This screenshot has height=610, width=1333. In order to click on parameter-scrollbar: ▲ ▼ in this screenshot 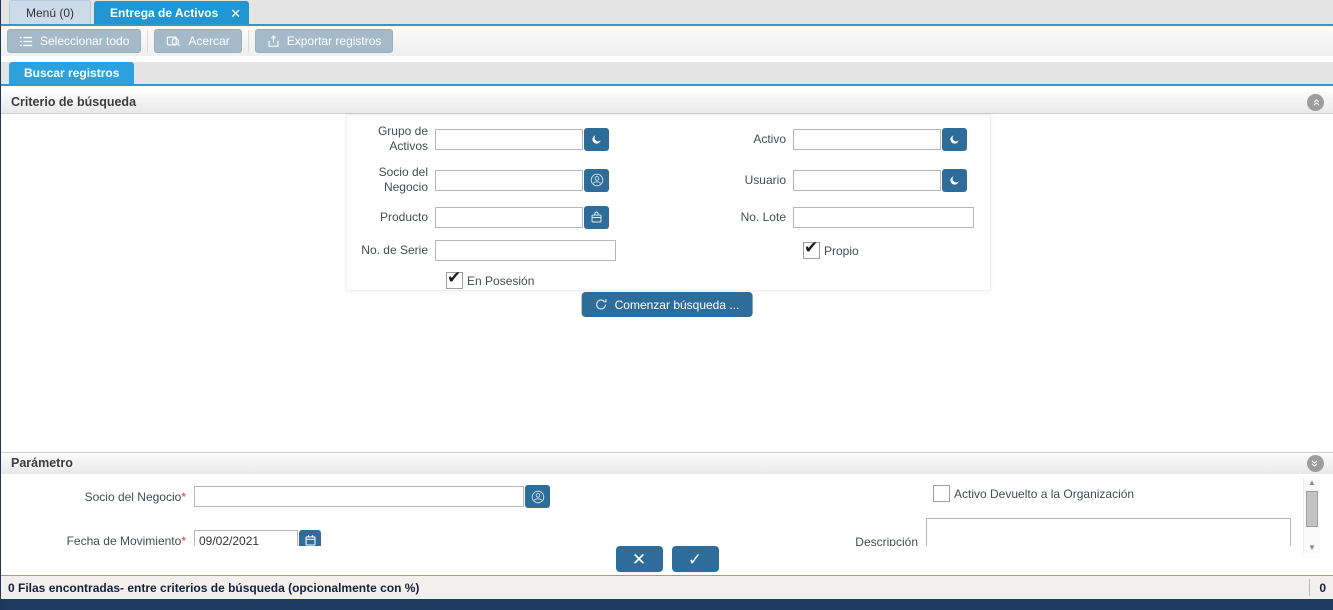, I will do `click(1311, 515)`.